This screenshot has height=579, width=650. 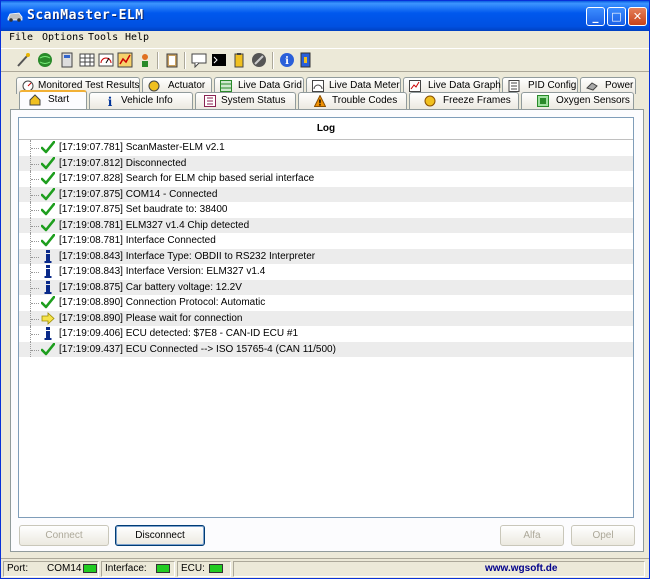 What do you see at coordinates (59, 99) in the screenshot?
I see `tab-label: Start` at bounding box center [59, 99].